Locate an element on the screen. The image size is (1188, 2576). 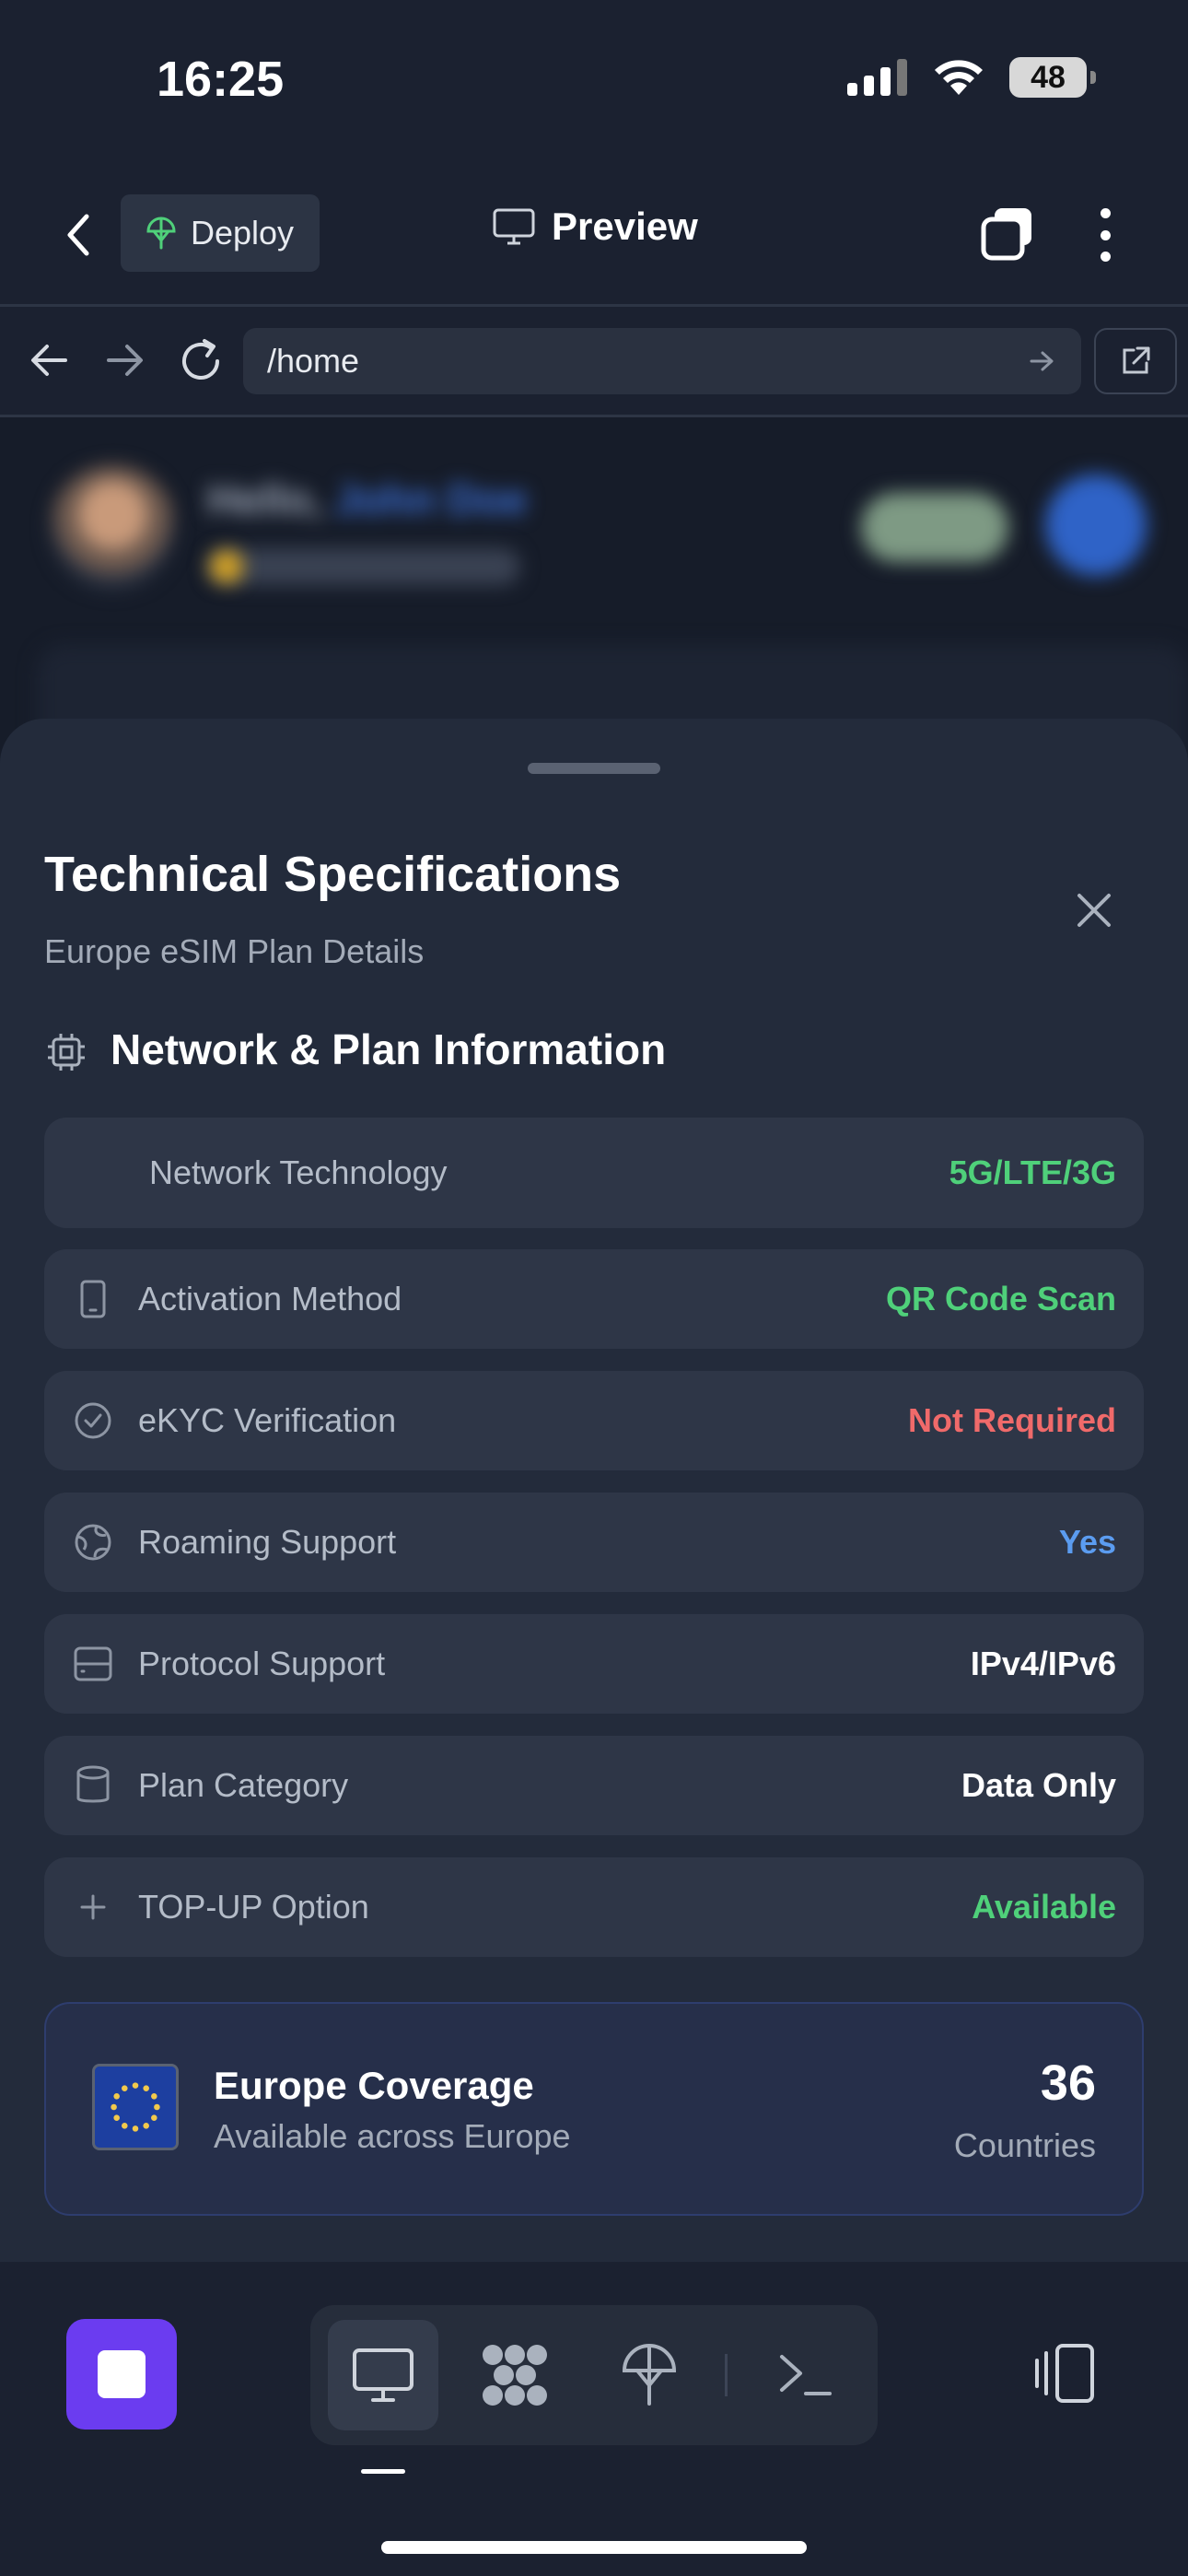
tabs-icon is located at coordinates (1007, 234).